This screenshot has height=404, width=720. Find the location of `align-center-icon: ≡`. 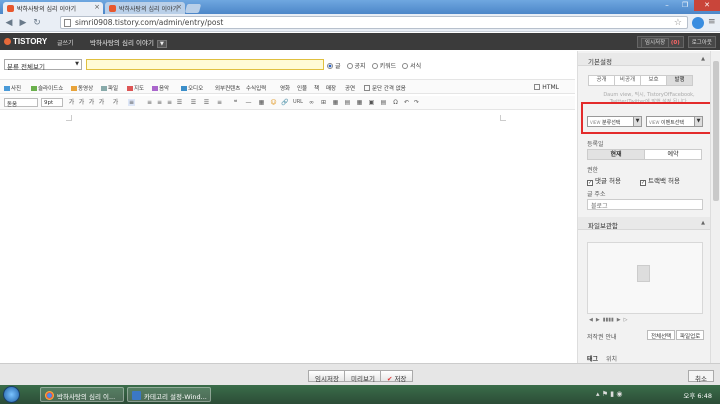

align-center-icon: ≡ is located at coordinates (159, 102).